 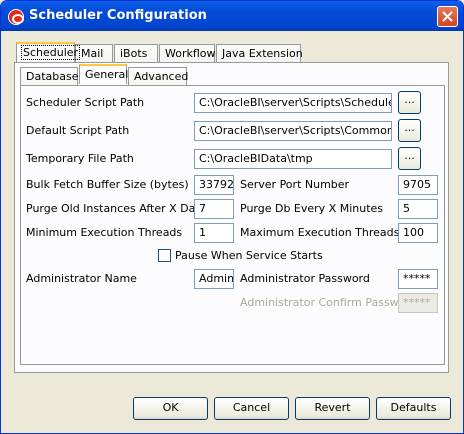 What do you see at coordinates (16, 17) in the screenshot?
I see `oracle-logo-icon` at bounding box center [16, 17].